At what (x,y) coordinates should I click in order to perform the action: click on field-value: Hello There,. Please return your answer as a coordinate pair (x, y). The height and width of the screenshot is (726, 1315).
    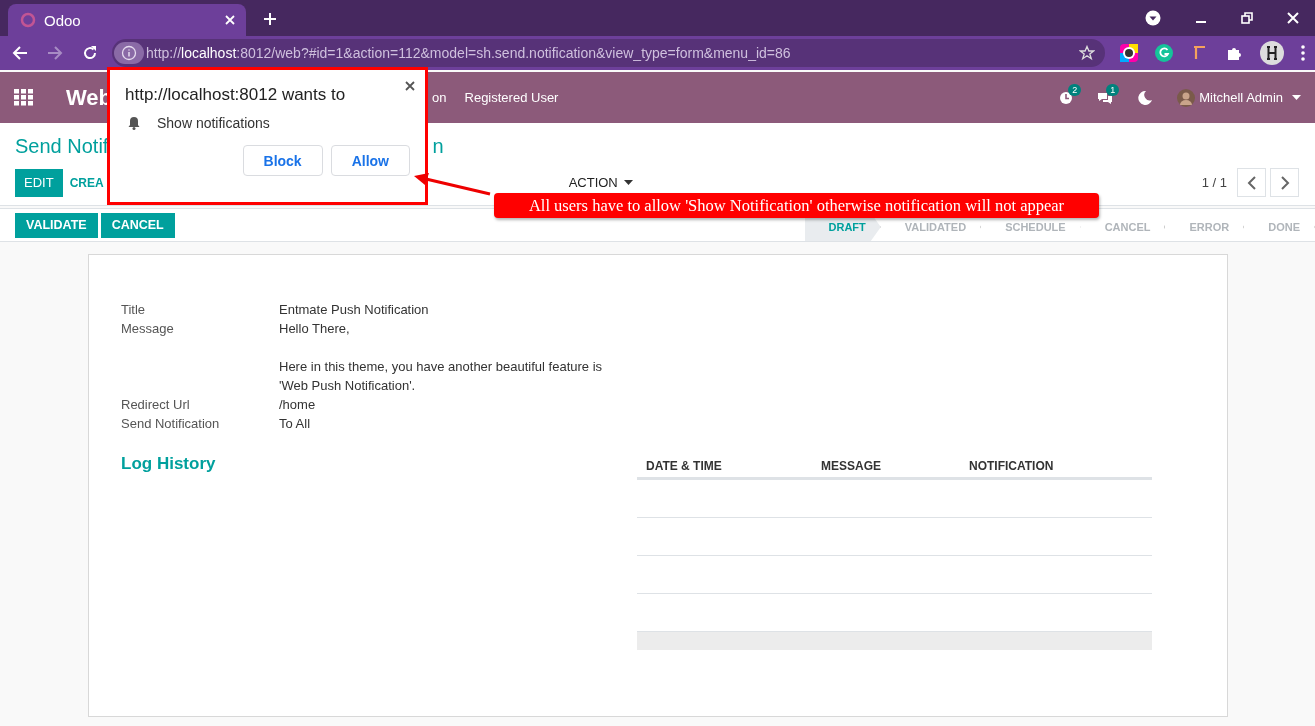
    Looking at the image, I should click on (315, 329).